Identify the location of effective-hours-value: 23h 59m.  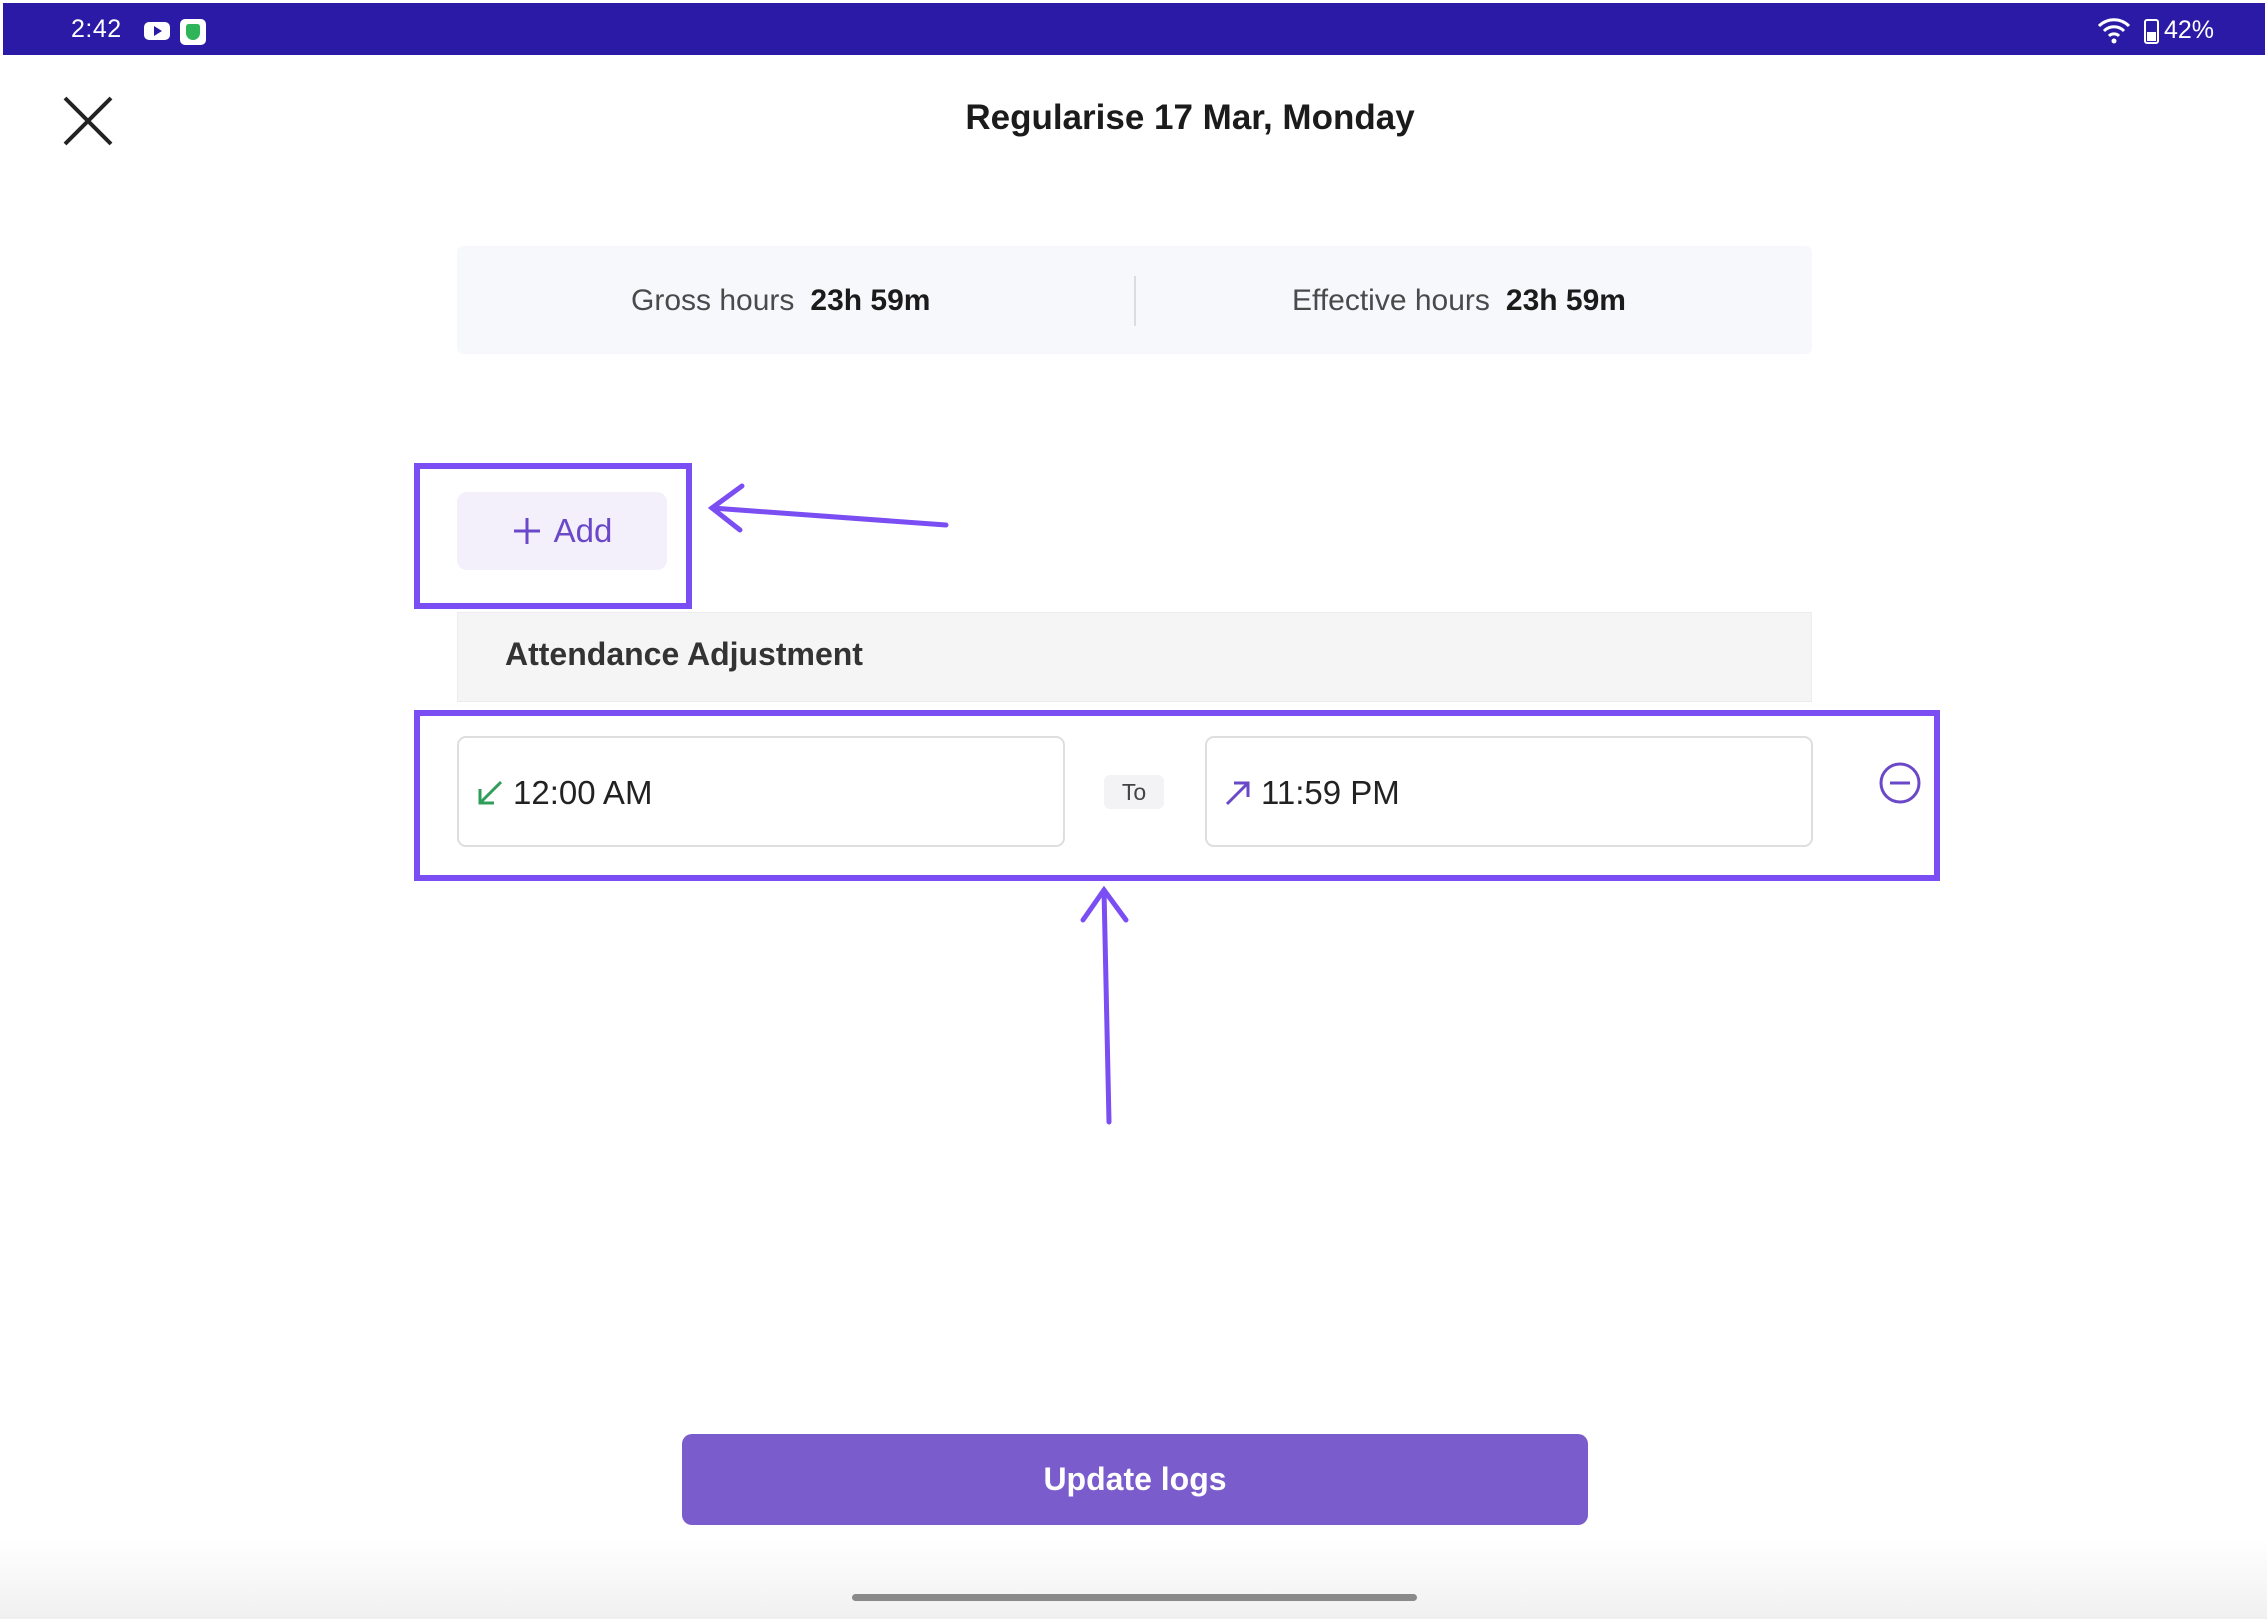
(1565, 300).